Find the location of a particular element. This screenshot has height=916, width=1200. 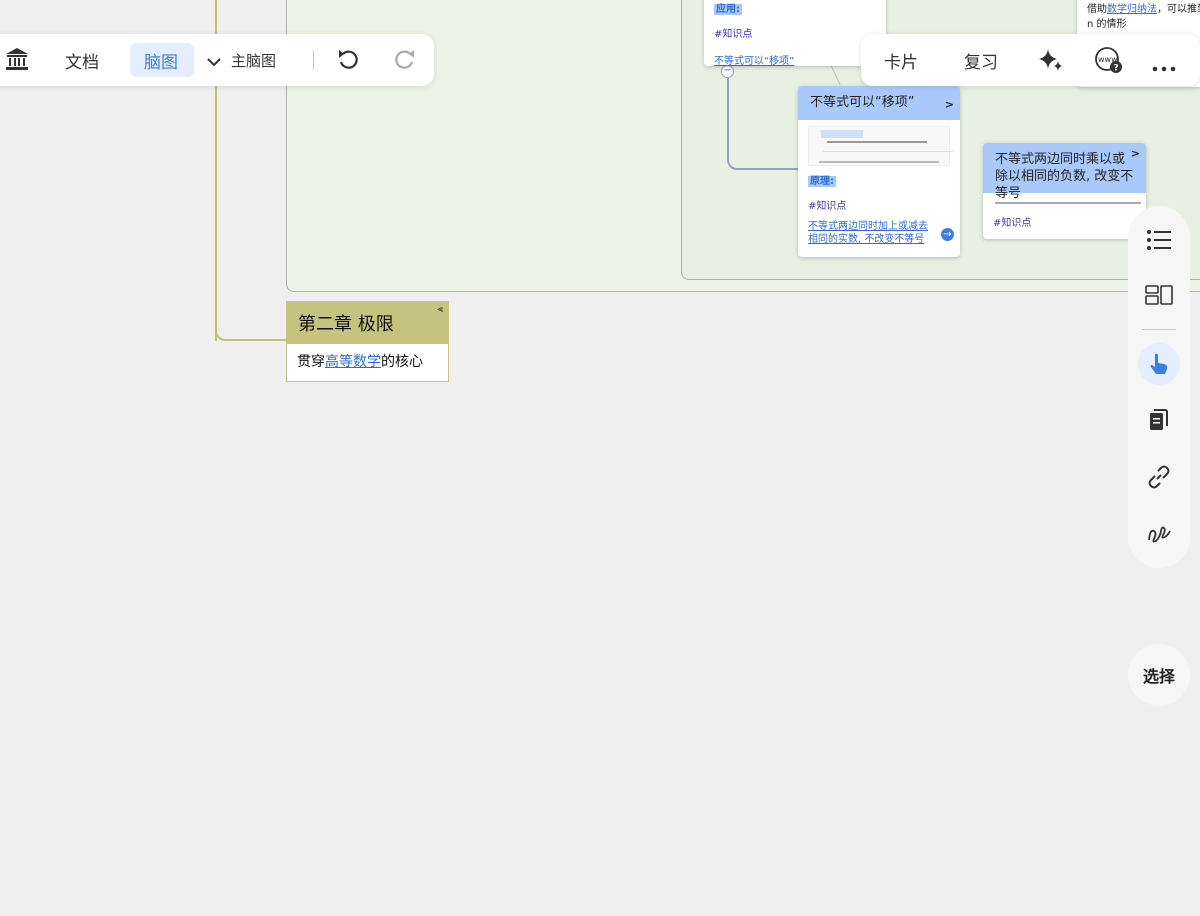

card-inequality-negative: 不等式两边同时乘以或除以相同的负数, 改变不等号 > #知识点 is located at coordinates (1064, 191).